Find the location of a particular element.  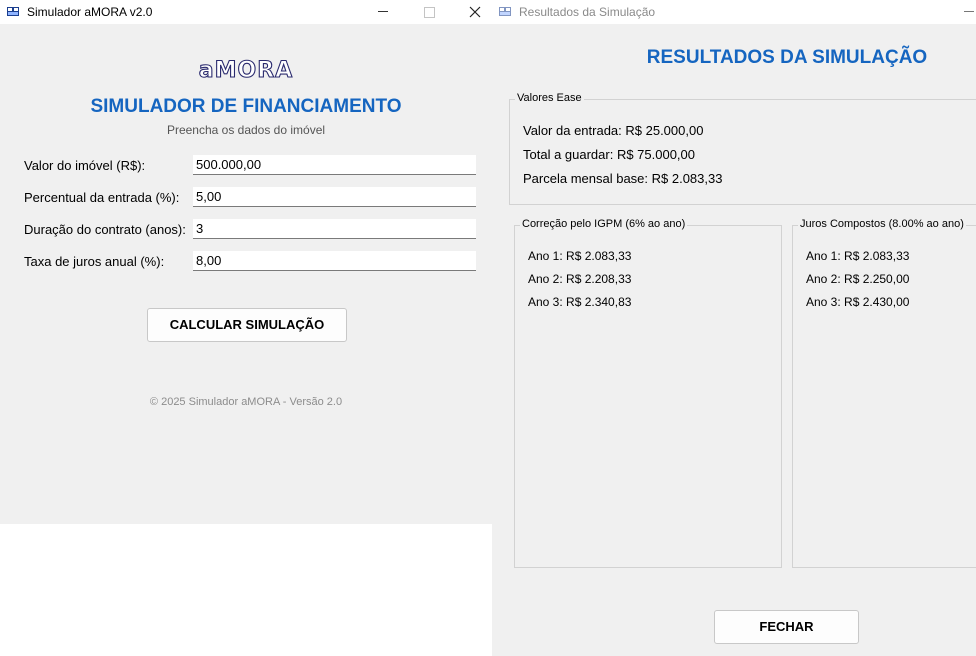

results-window-title: Resultados da Simulação is located at coordinates (587, 12).